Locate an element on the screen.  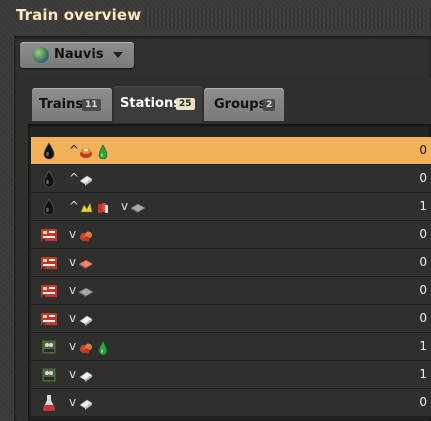
explosives-icon is located at coordinates (103, 207).